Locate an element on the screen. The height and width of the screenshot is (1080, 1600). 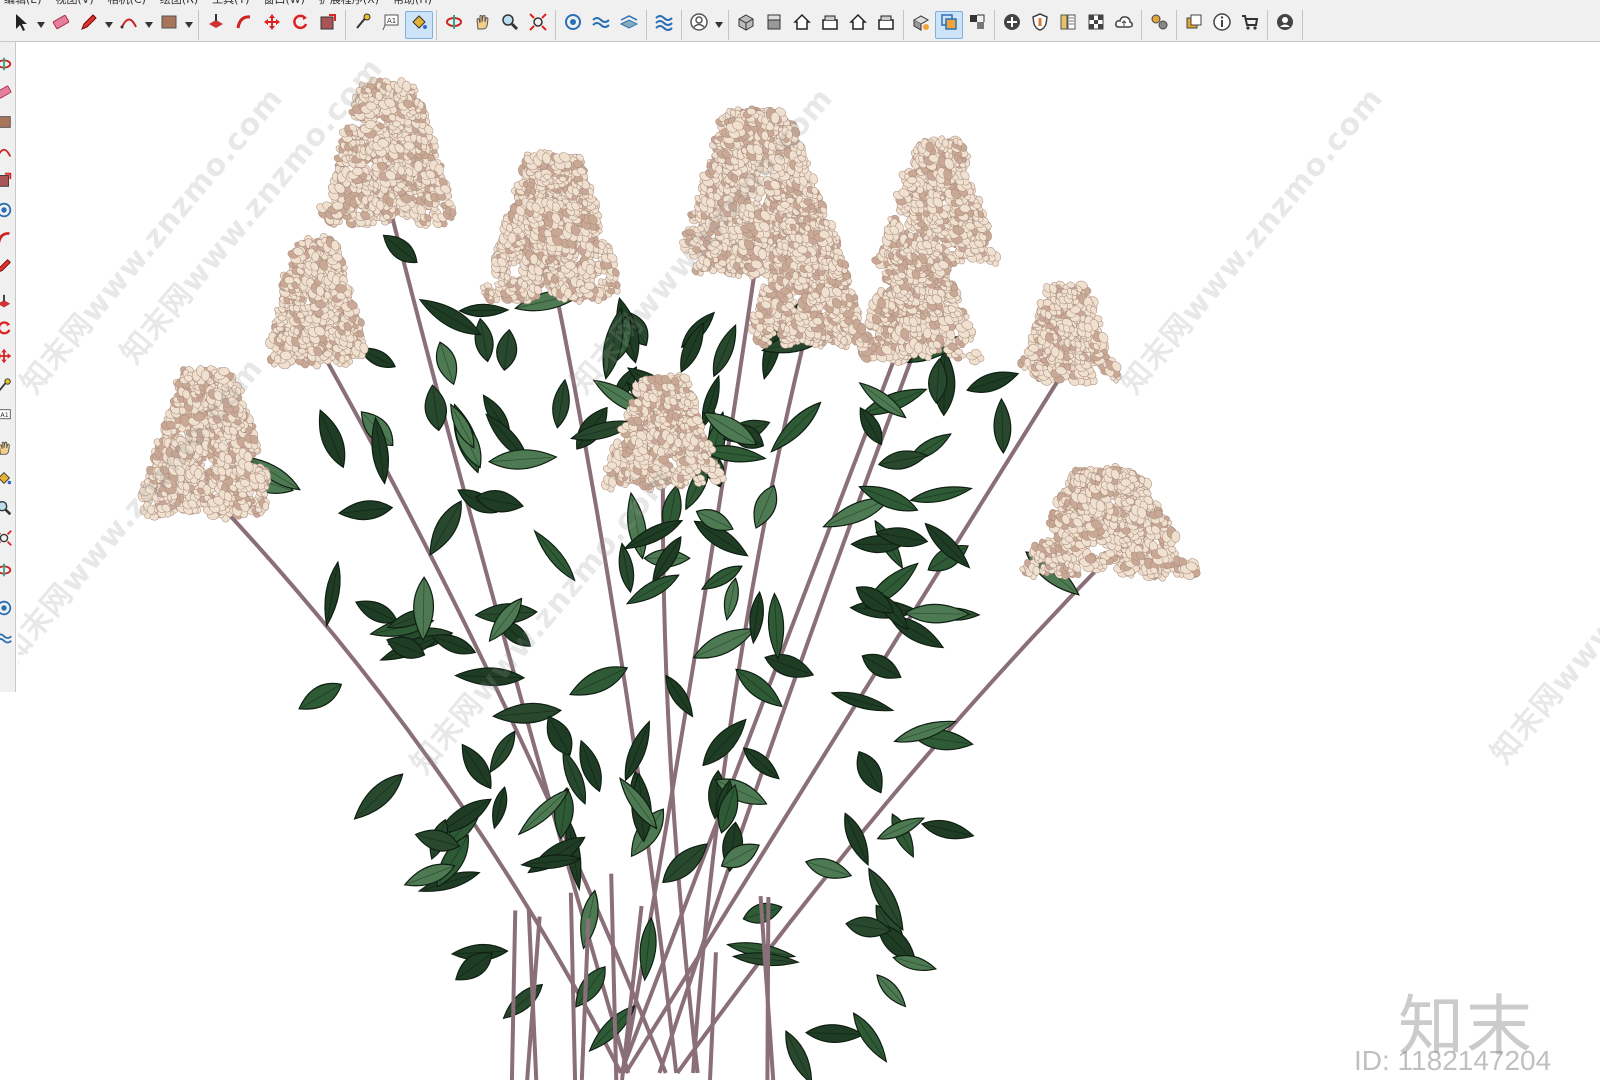
left-arc-icon is located at coordinates (7, 152).